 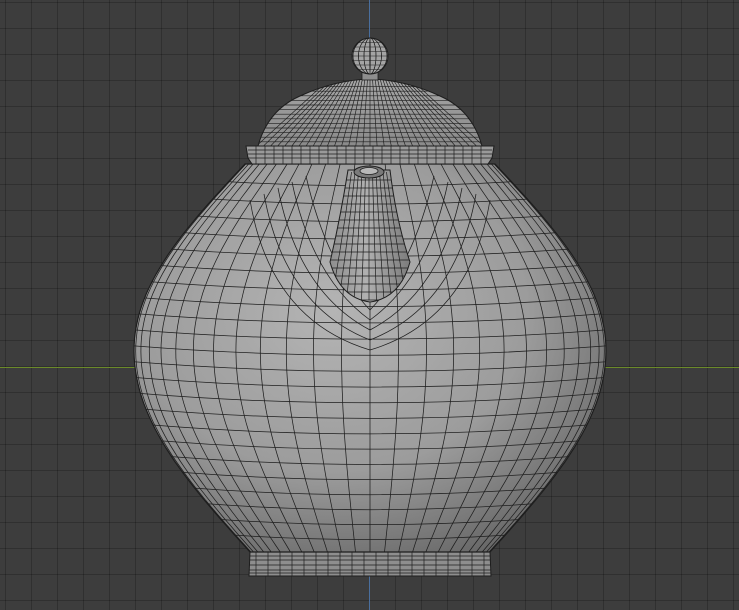 What do you see at coordinates (370, 564) in the screenshot?
I see `teapot-base` at bounding box center [370, 564].